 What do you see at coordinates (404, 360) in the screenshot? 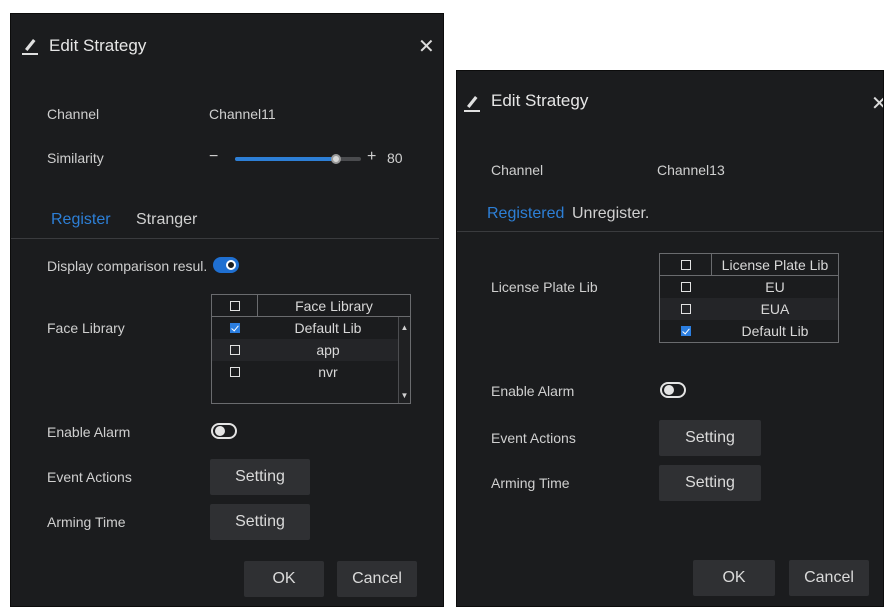
I see `table-scrollbar: ▲ ▼` at bounding box center [404, 360].